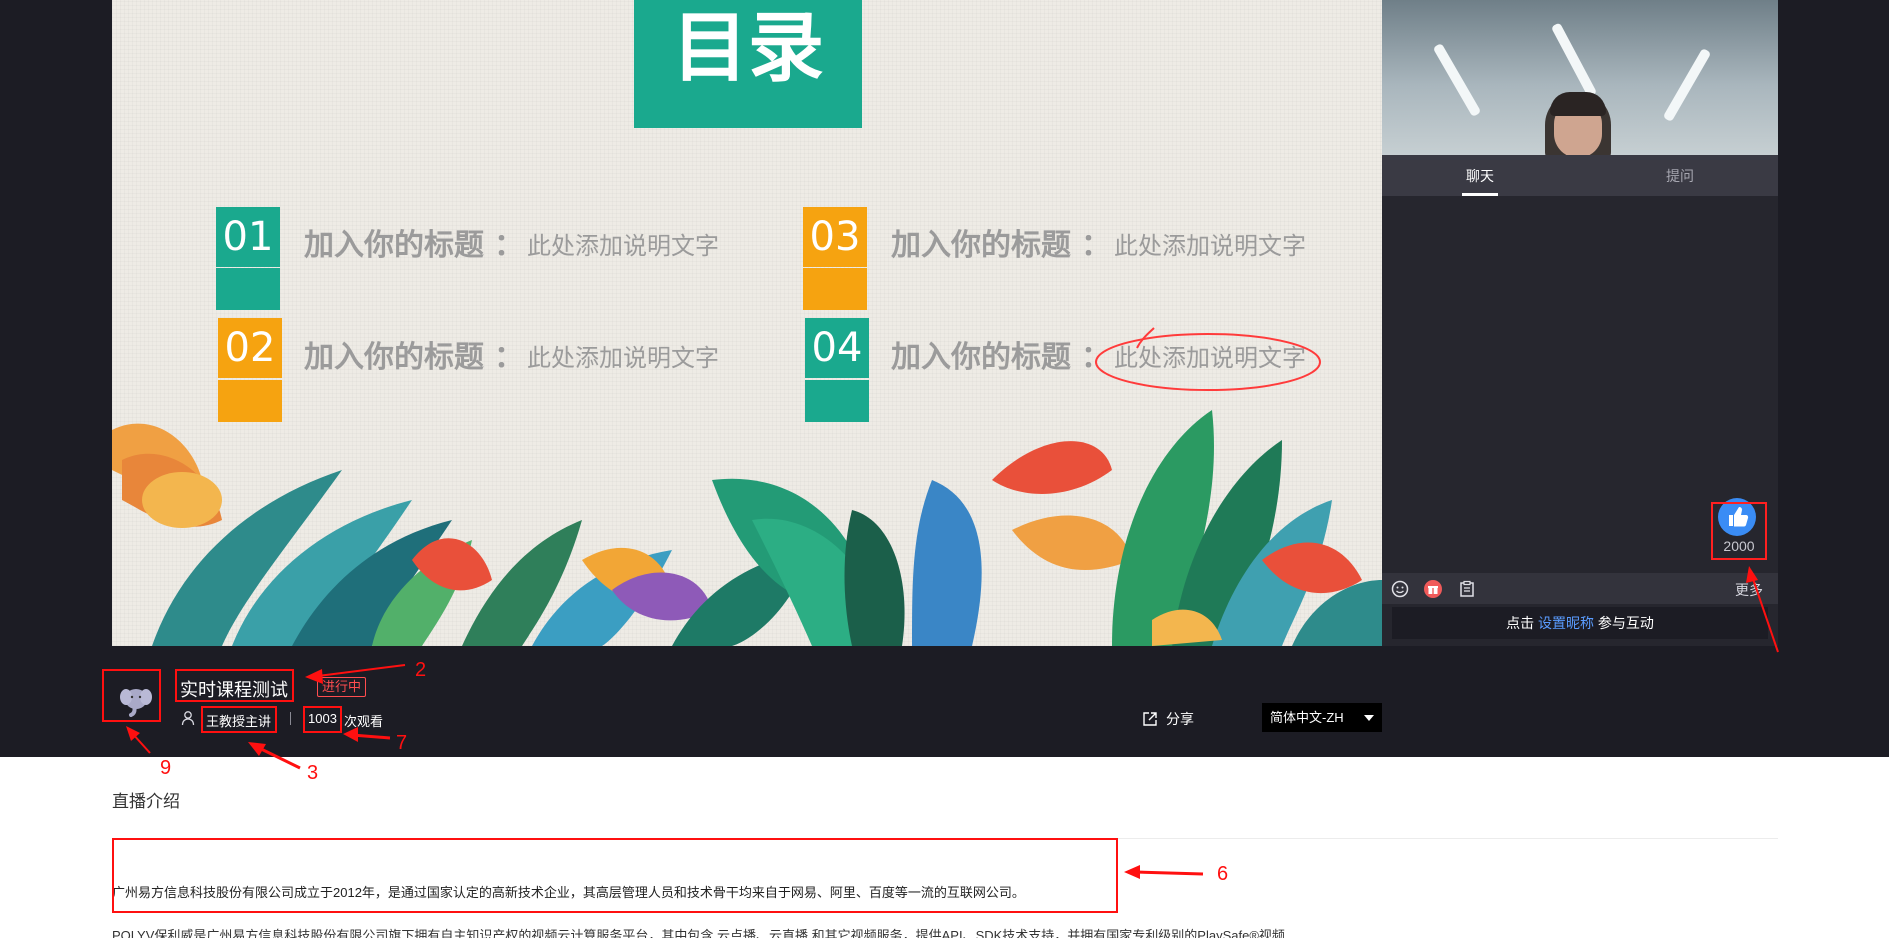 This screenshot has height=938, width=1889. I want to click on intro-title: 直播介绍, so click(146, 801).